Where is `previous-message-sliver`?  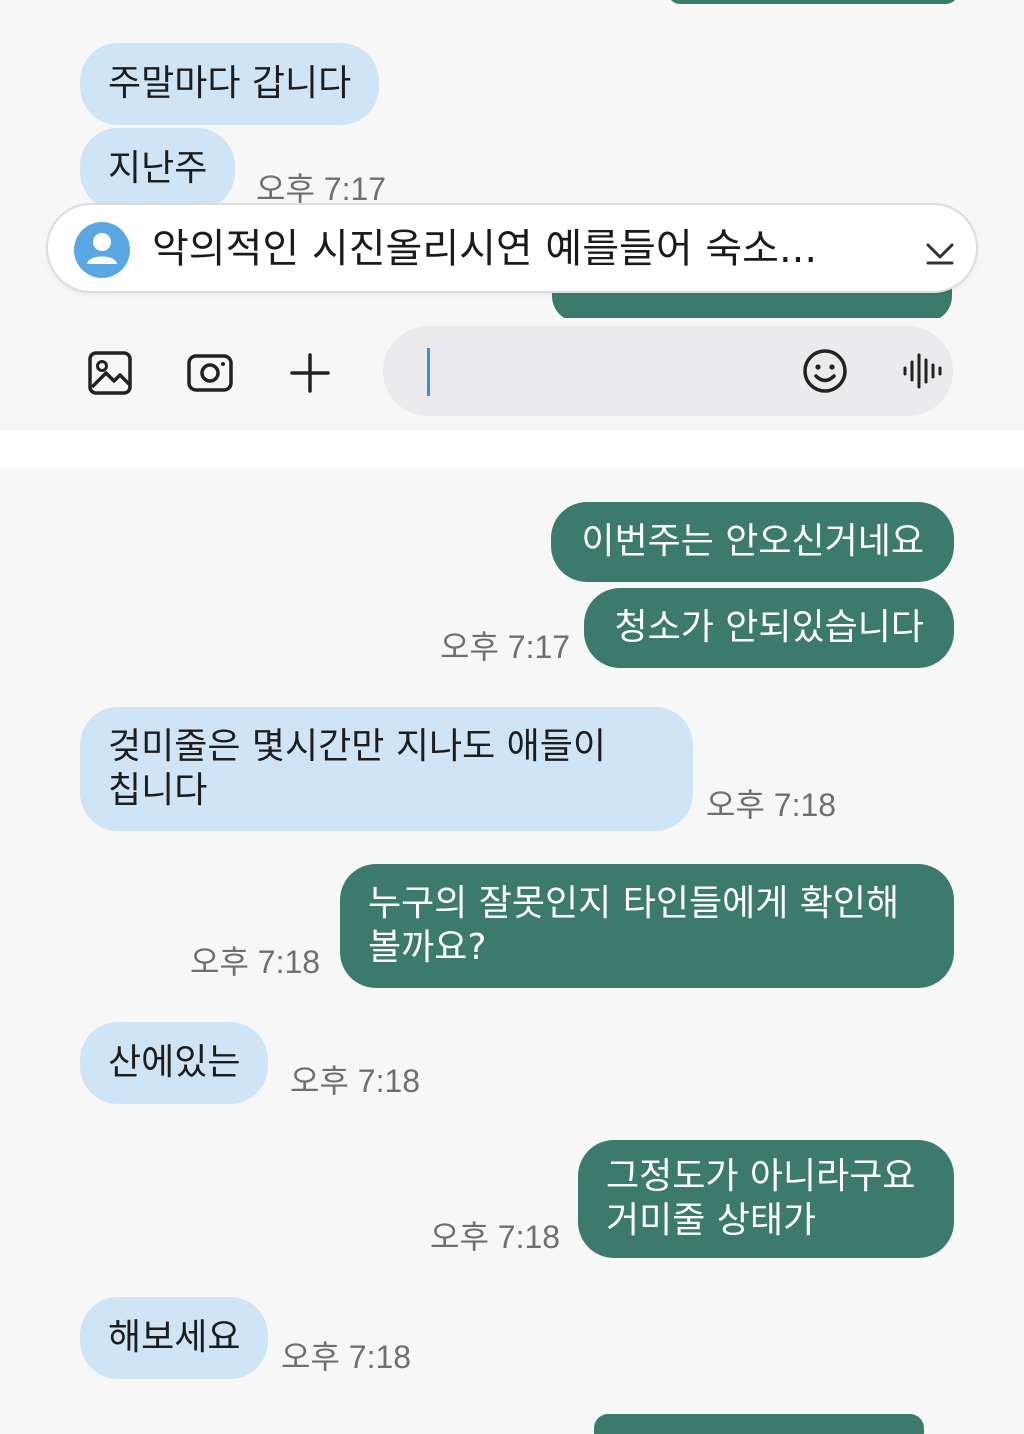 previous-message-sliver is located at coordinates (813, 2).